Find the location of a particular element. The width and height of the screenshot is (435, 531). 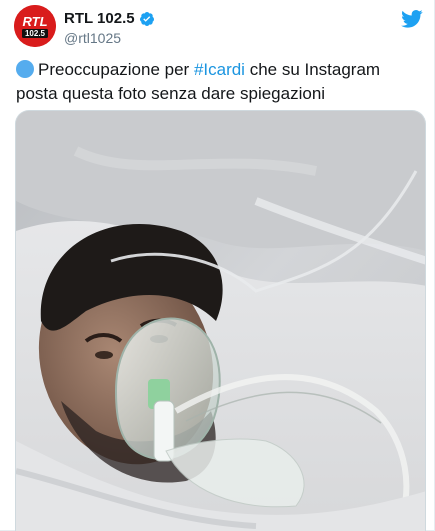

author-handle: @rtl1025 is located at coordinates (92, 38).